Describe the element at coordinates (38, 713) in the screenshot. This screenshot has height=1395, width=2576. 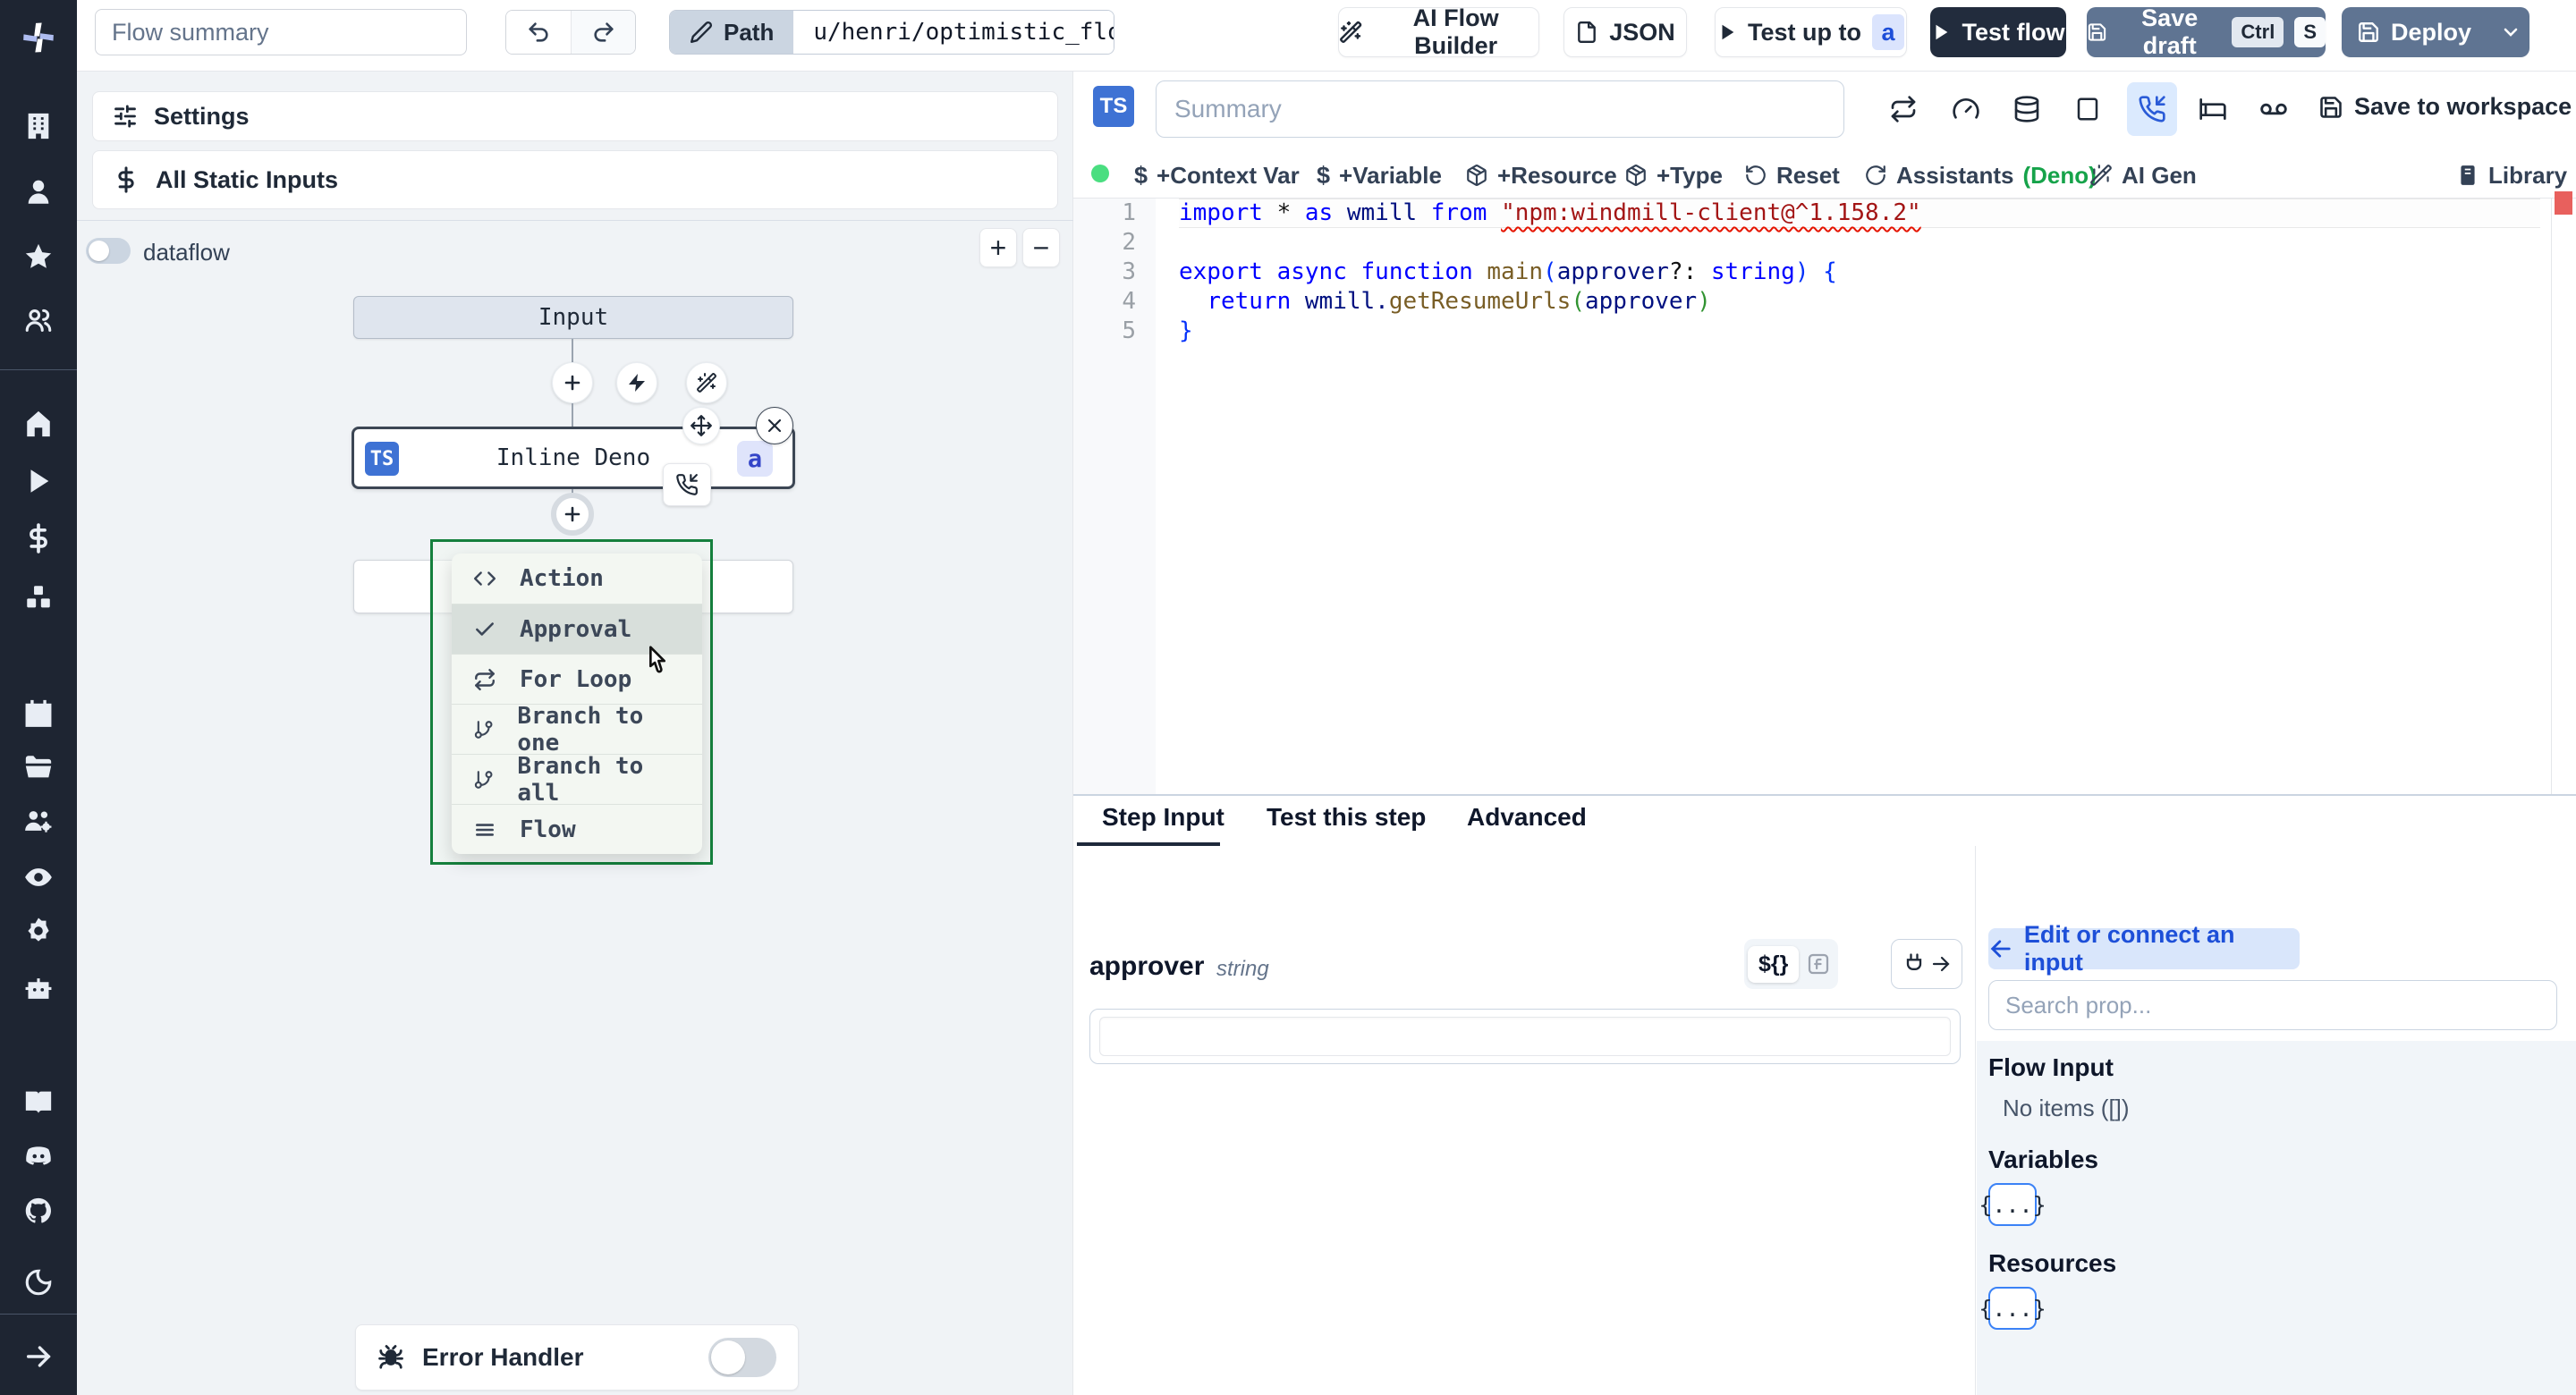
I see `schedules-calendar-icon` at that location.